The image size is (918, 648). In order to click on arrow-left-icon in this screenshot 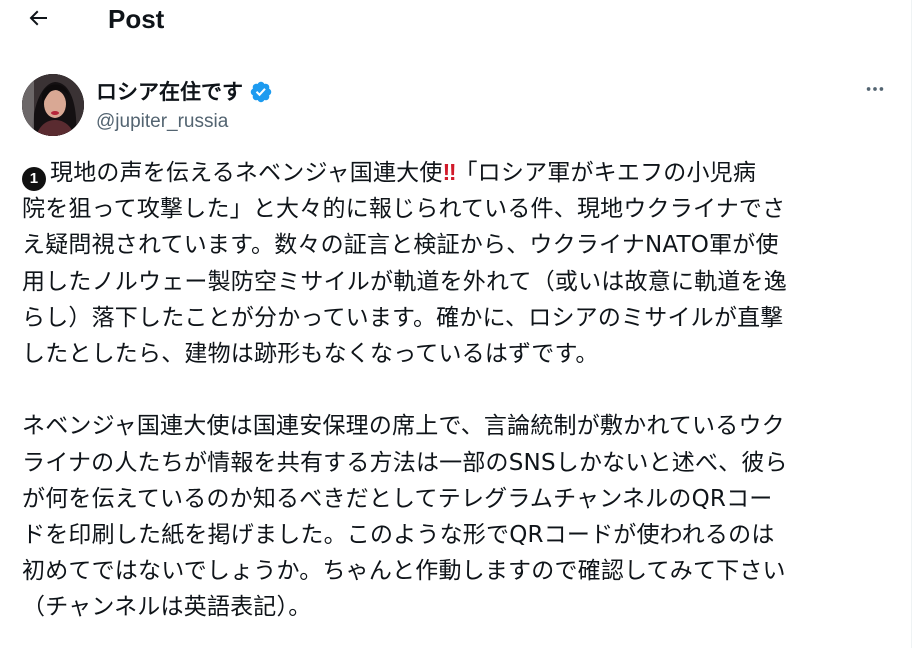, I will do `click(38, 20)`.